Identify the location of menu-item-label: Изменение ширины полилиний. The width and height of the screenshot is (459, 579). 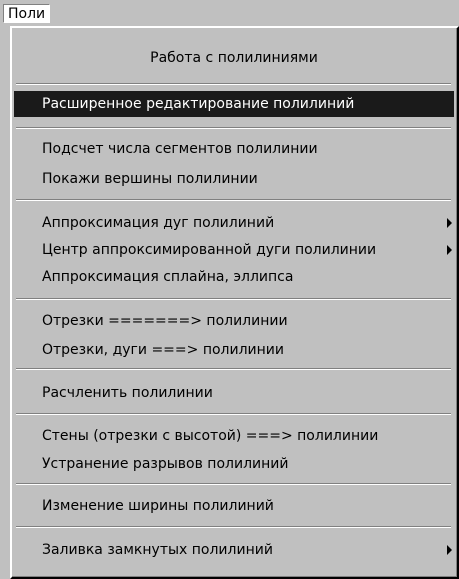
(158, 506).